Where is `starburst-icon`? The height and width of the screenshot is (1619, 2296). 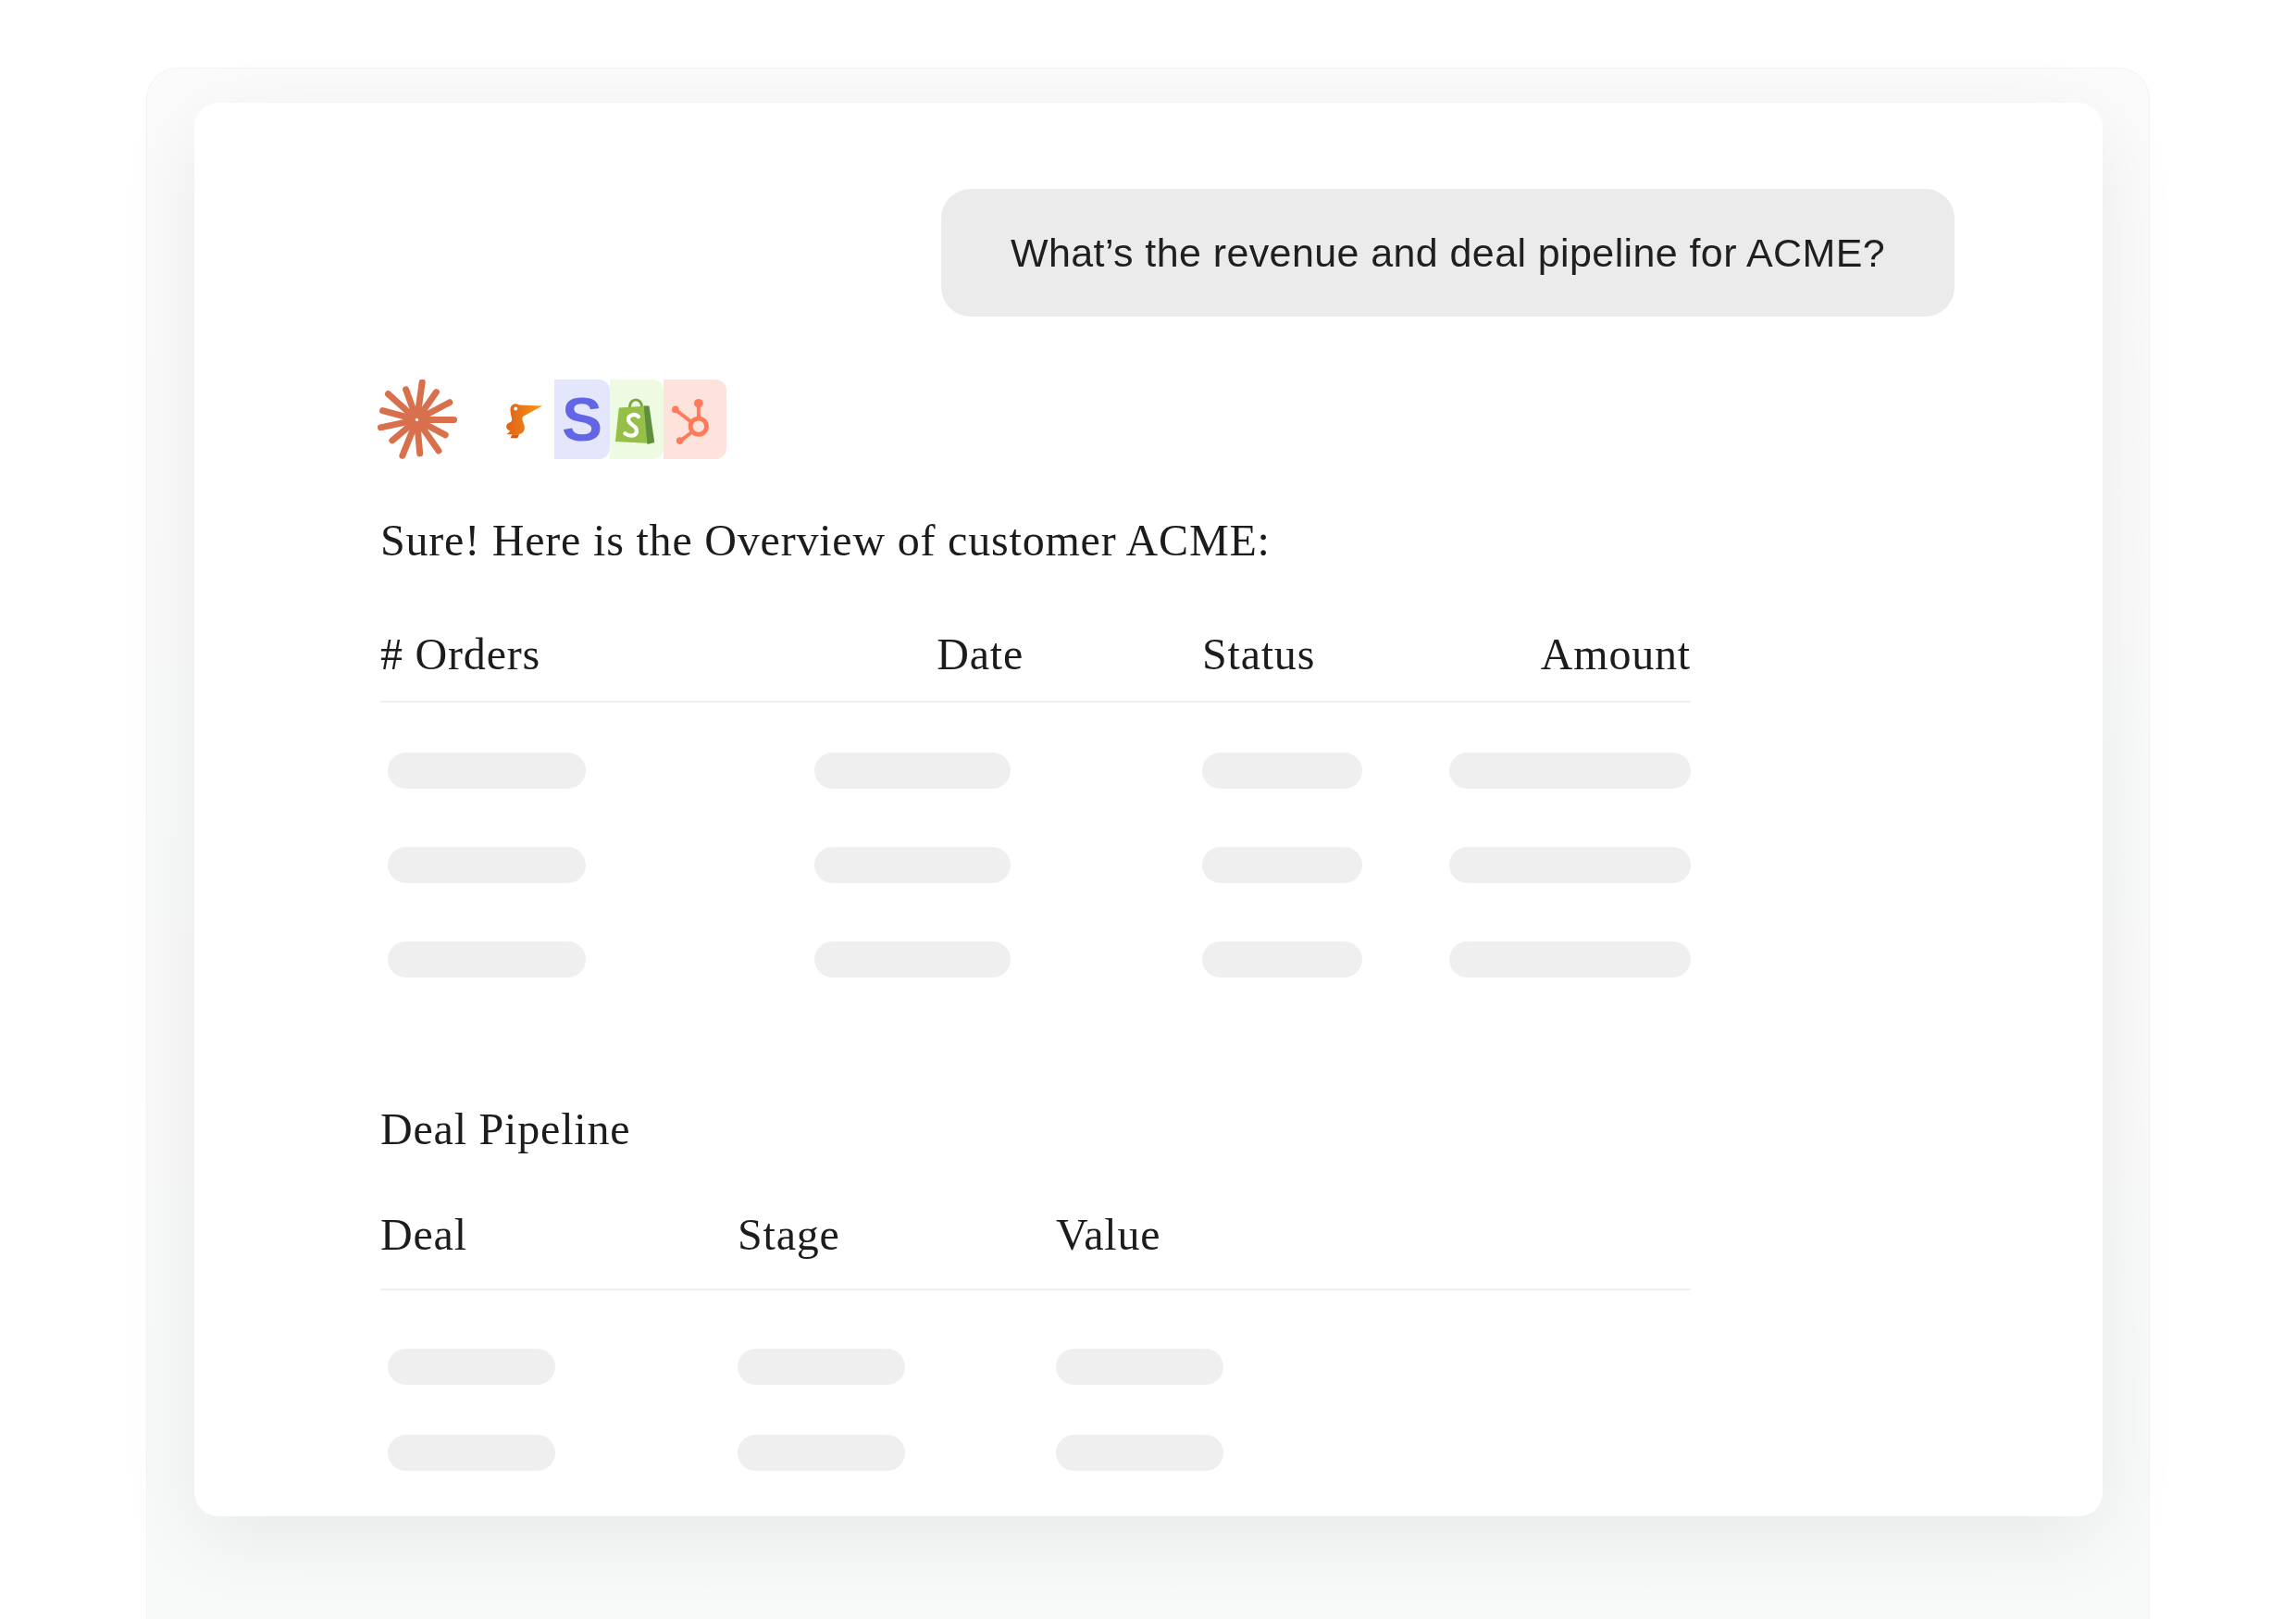 starburst-icon is located at coordinates (417, 420).